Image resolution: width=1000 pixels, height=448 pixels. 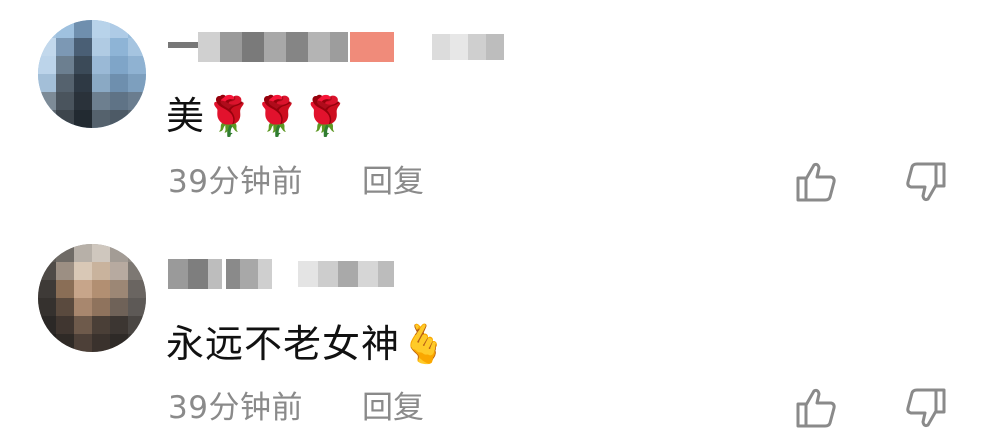 What do you see at coordinates (307, 344) in the screenshot?
I see `comment-text: 永远不老女神🫰` at bounding box center [307, 344].